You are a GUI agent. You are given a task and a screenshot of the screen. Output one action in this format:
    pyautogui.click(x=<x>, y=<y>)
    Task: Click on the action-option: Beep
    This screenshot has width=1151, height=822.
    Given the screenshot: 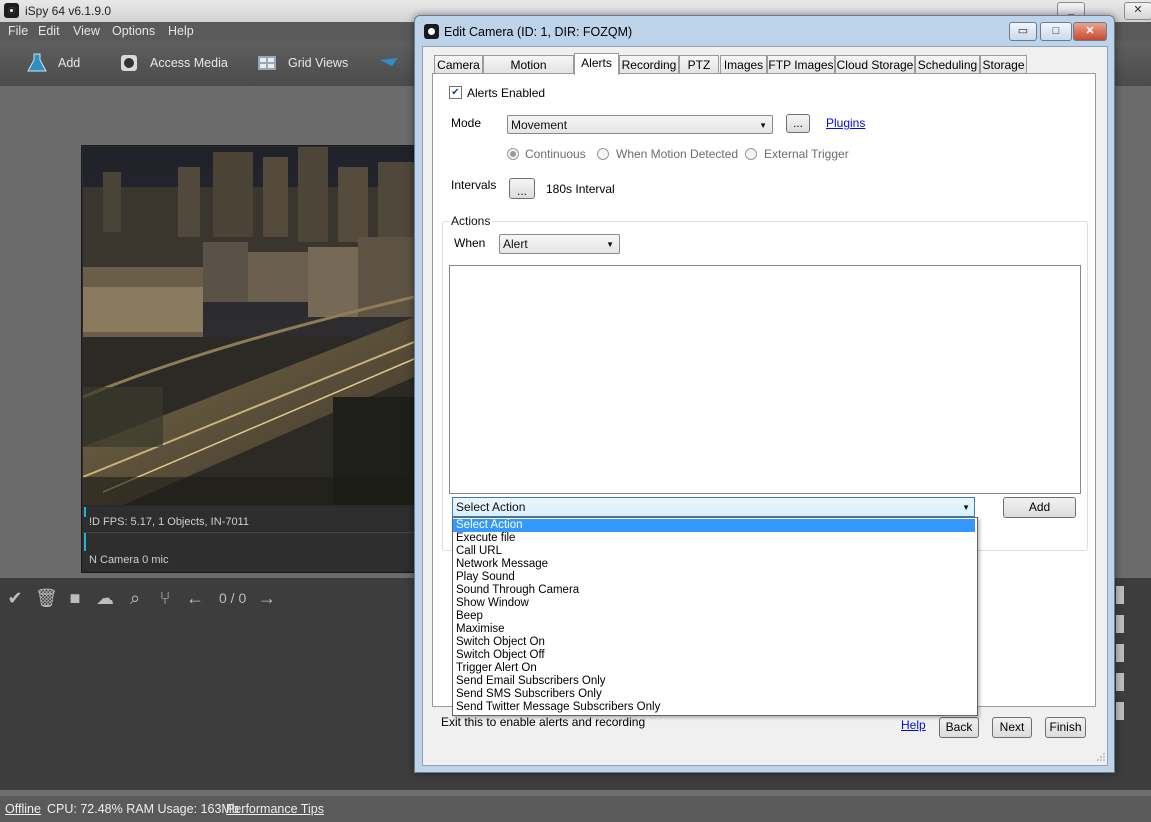 What is the action you would take?
    pyautogui.click(x=714, y=616)
    